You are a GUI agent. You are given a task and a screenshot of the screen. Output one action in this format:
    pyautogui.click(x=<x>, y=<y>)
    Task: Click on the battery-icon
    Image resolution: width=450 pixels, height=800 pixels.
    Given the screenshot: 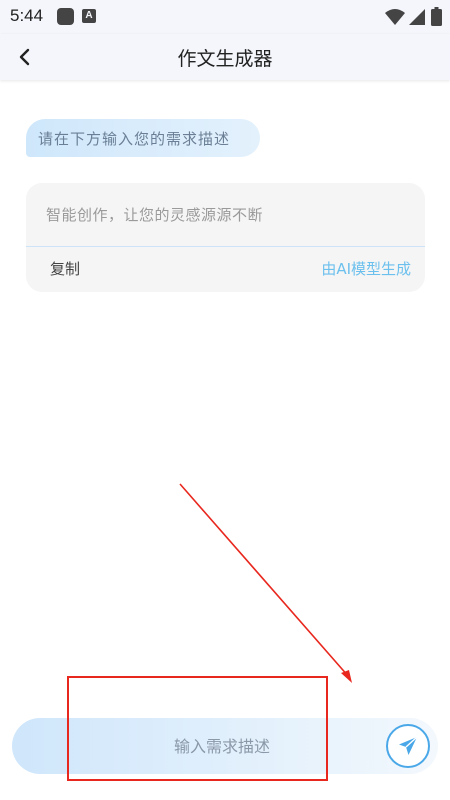 What is the action you would take?
    pyautogui.click(x=436, y=16)
    